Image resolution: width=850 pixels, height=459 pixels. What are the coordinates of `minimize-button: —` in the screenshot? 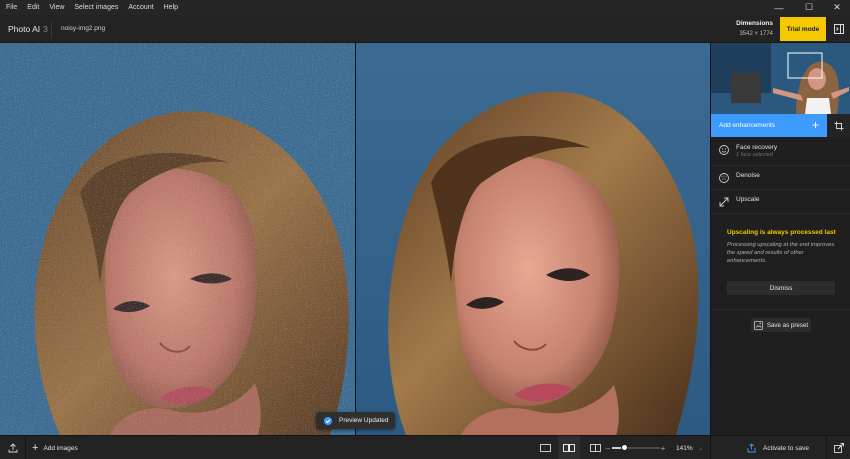 It's located at (779, 7).